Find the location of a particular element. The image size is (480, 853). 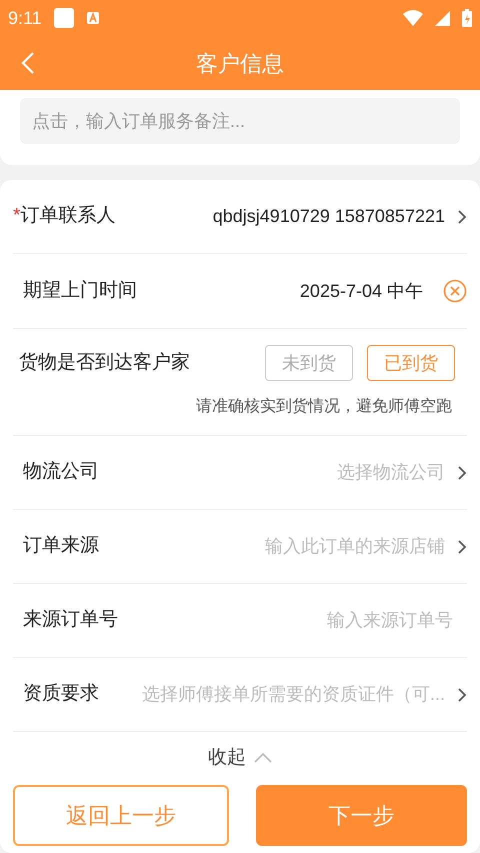

chevron-up-icon is located at coordinates (263, 758).